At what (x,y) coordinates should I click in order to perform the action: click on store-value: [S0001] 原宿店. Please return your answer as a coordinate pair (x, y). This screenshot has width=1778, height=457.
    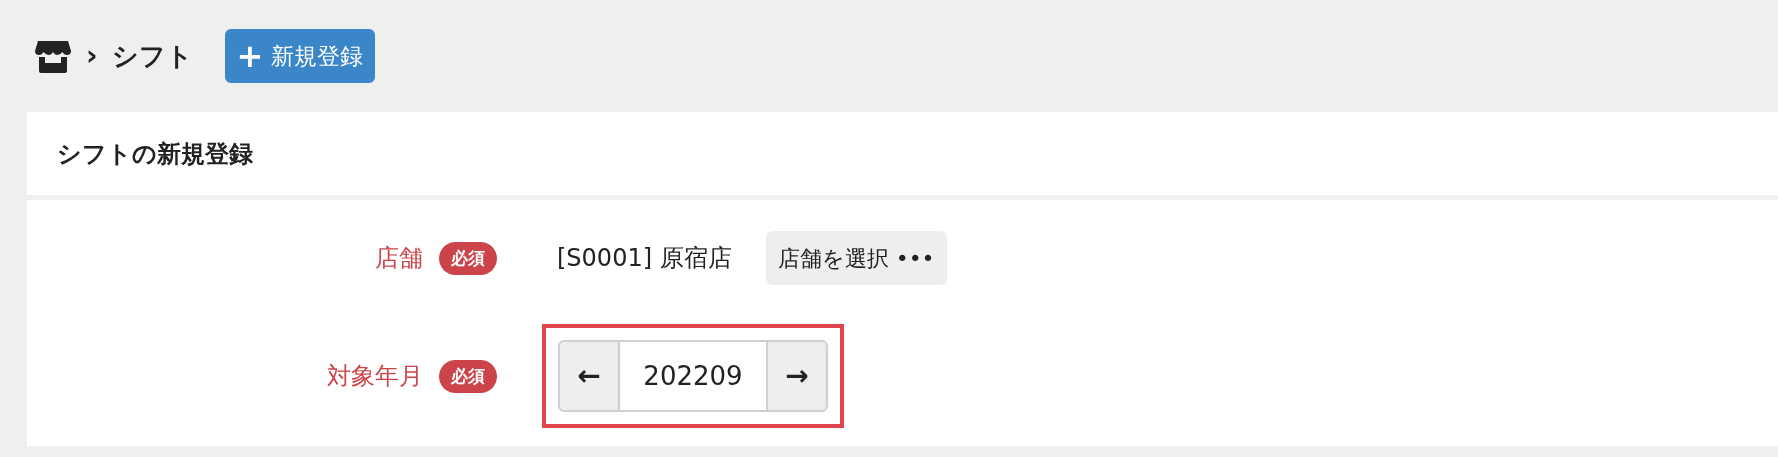
    Looking at the image, I should click on (644, 258).